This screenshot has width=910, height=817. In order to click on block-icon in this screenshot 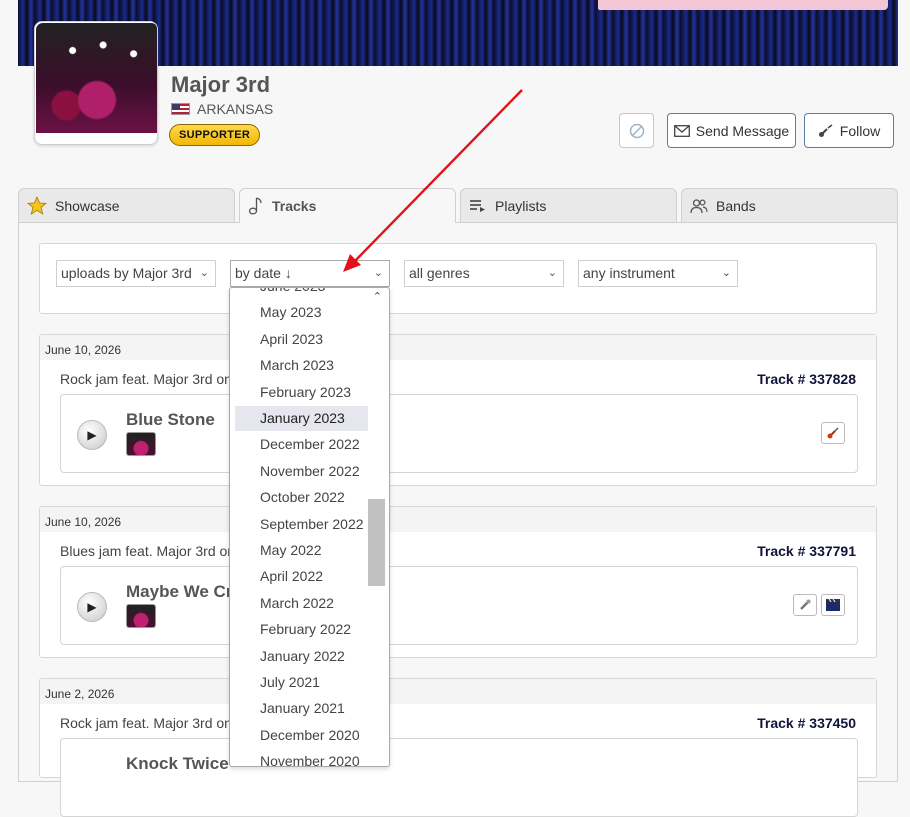, I will do `click(636, 130)`.